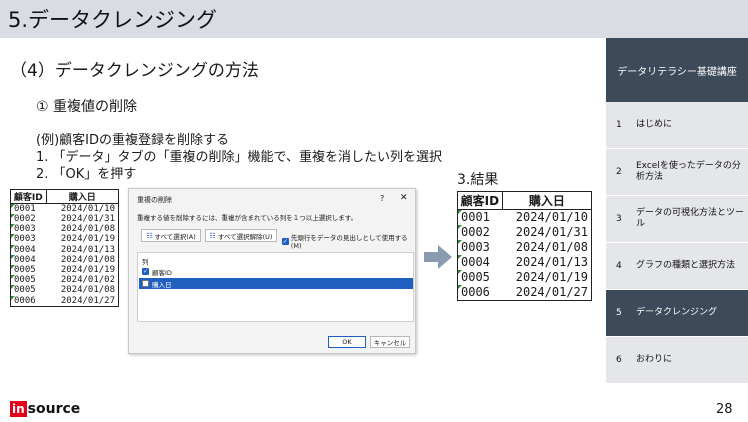 Image resolution: width=748 pixels, height=422 pixels. I want to click on sidebar-item-visualization: 3 データの可視化方法とツール, so click(677, 219).